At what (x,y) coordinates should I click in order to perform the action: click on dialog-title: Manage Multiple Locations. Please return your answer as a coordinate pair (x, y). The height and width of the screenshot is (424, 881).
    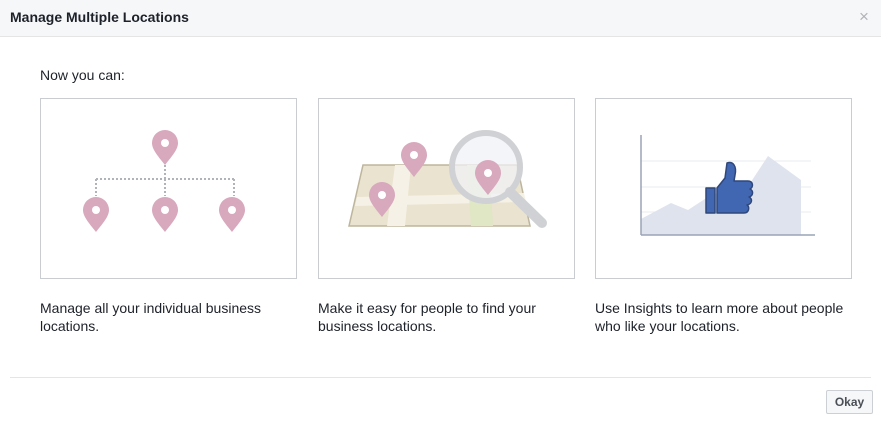
    Looking at the image, I should click on (99, 17).